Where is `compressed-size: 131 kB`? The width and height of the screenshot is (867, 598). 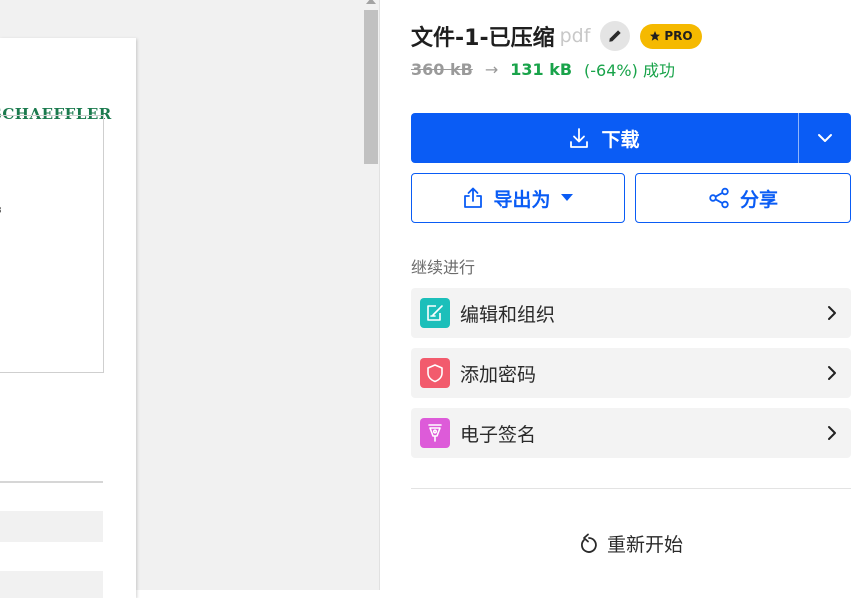 compressed-size: 131 kB is located at coordinates (541, 69).